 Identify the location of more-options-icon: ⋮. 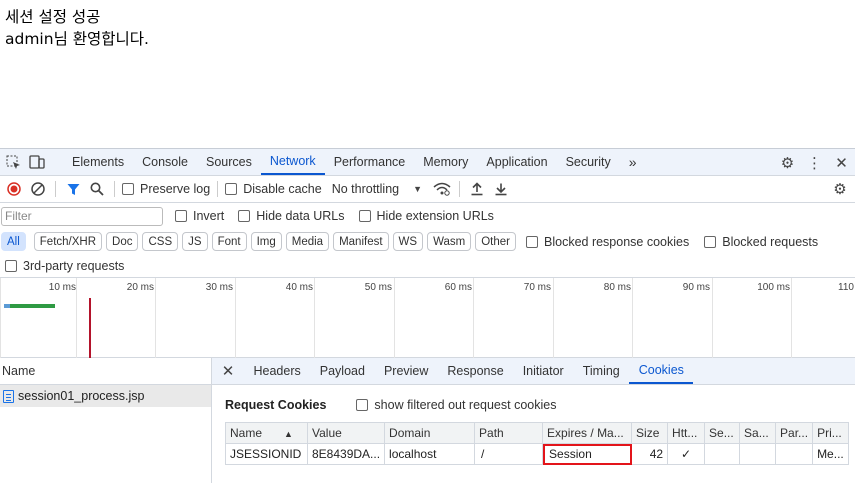
(814, 163).